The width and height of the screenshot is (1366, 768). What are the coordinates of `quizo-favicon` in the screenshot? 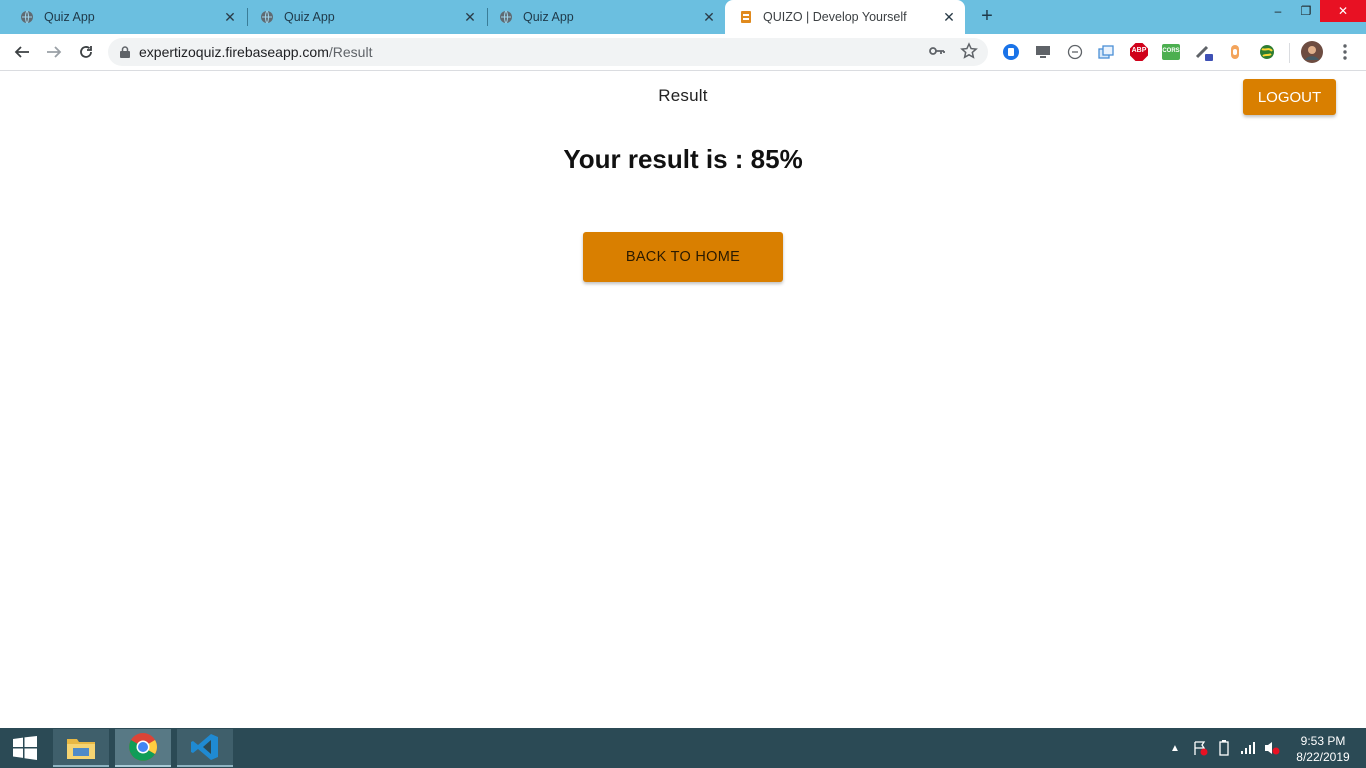 It's located at (746, 17).